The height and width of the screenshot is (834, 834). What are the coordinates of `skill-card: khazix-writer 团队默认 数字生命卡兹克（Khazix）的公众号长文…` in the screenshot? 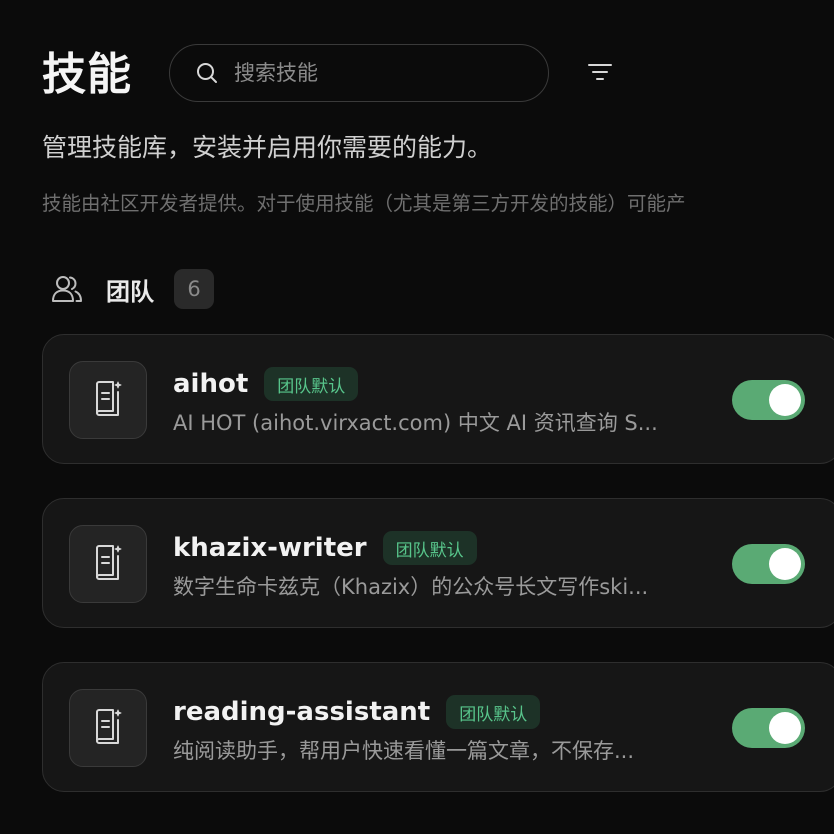 It's located at (438, 563).